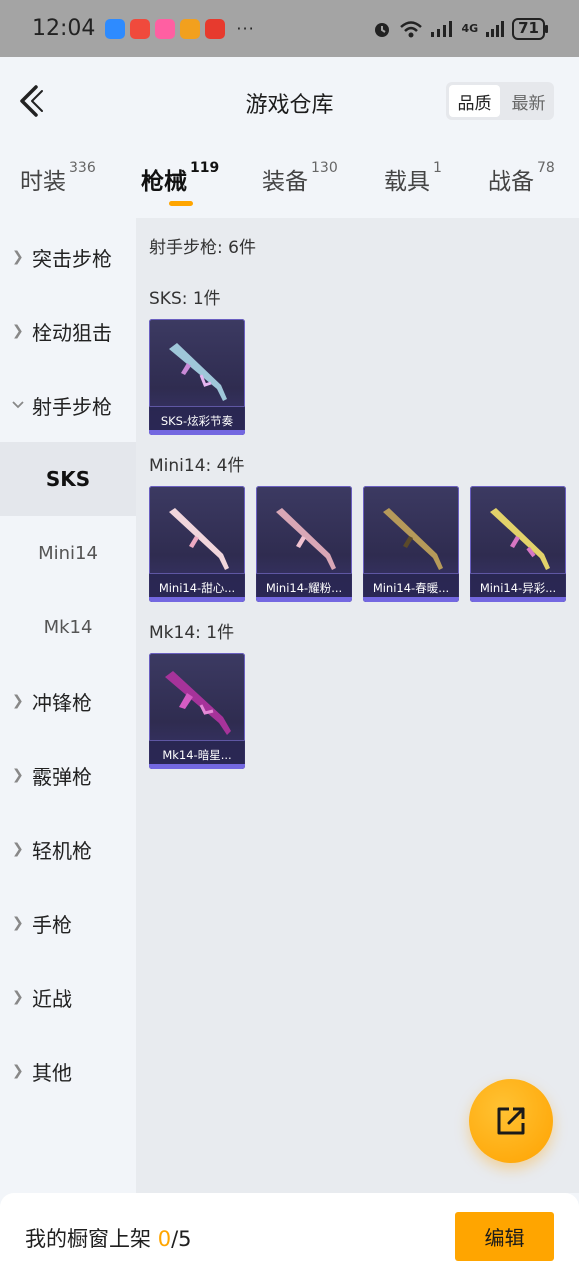  What do you see at coordinates (72, 332) in the screenshot?
I see `sidebar-item-label: 栓动狙击` at bounding box center [72, 332].